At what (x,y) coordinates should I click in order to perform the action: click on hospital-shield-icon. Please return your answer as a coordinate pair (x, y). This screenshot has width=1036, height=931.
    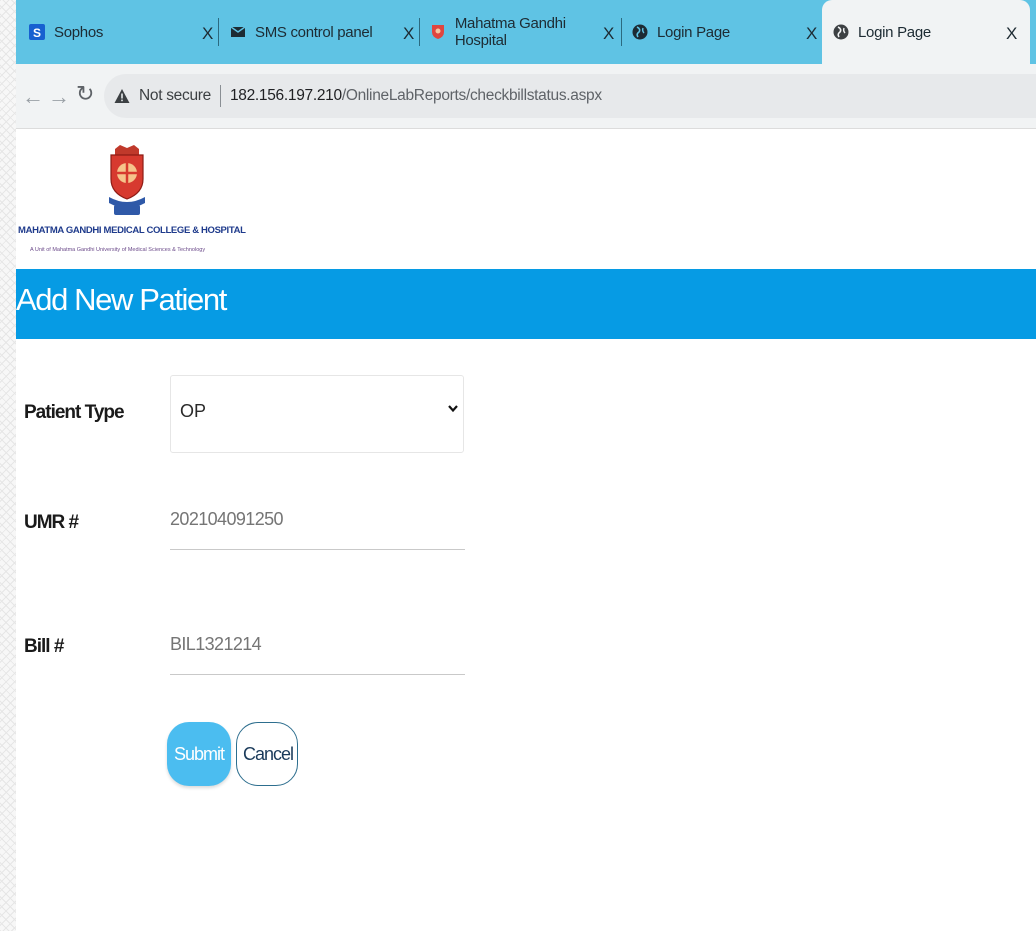
    Looking at the image, I should click on (438, 32).